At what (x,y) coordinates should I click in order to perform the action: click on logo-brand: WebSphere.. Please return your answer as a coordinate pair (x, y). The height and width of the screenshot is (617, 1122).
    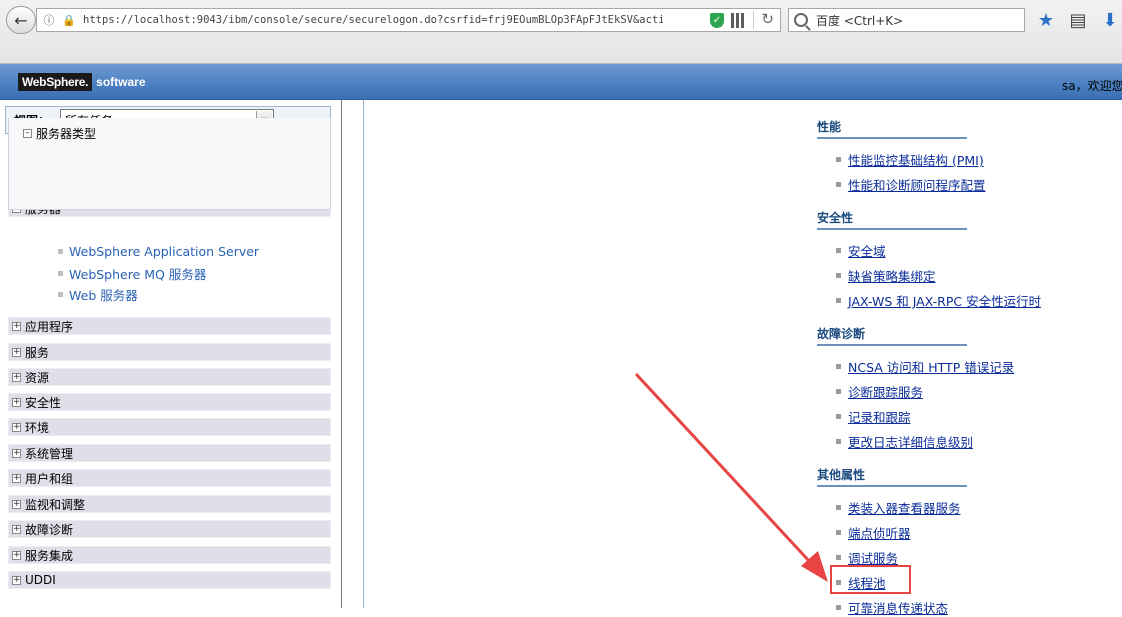
    Looking at the image, I should click on (55, 82).